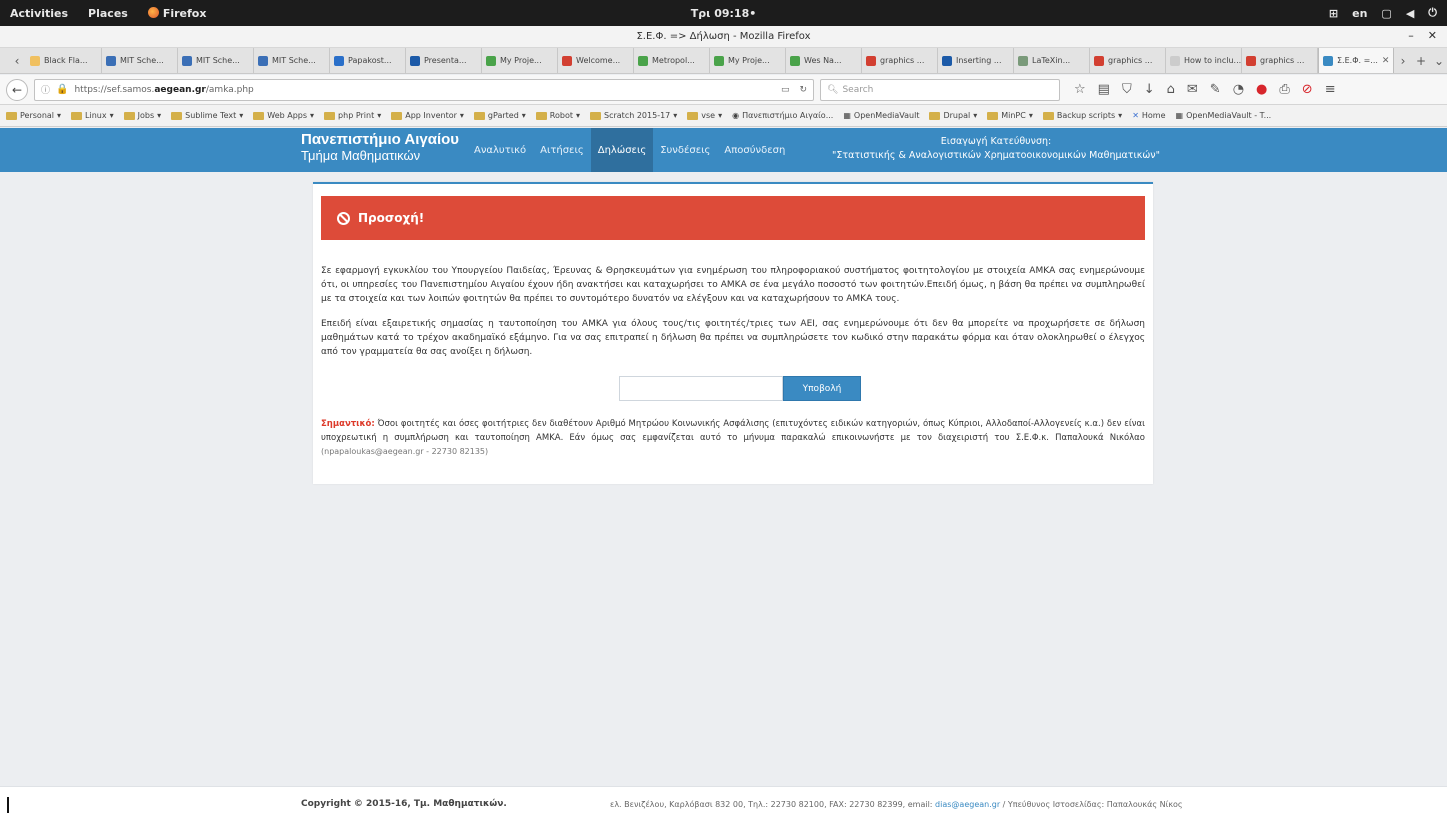 This screenshot has width=1447, height=820. I want to click on bookmark-star-icon: ☆, so click(1080, 89).